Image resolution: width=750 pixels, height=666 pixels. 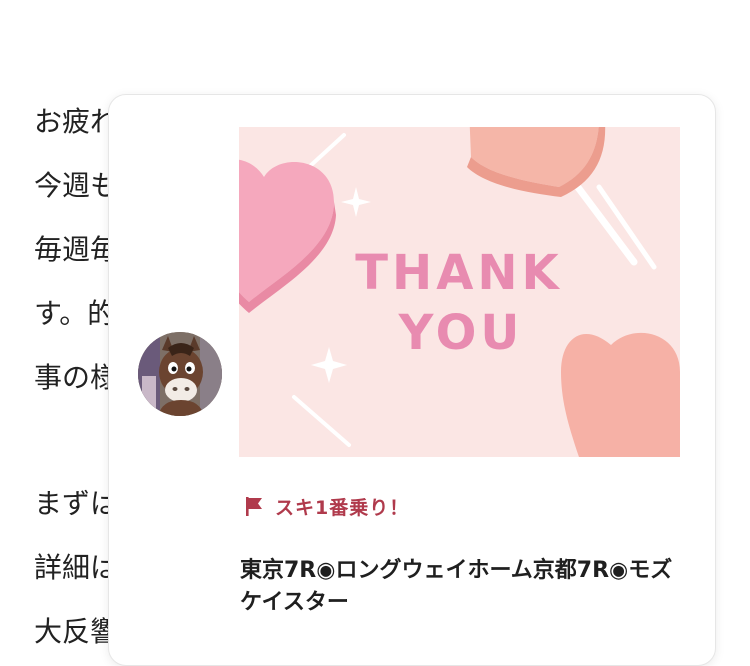 What do you see at coordinates (75, 313) in the screenshot?
I see `article-line: す。的` at bounding box center [75, 313].